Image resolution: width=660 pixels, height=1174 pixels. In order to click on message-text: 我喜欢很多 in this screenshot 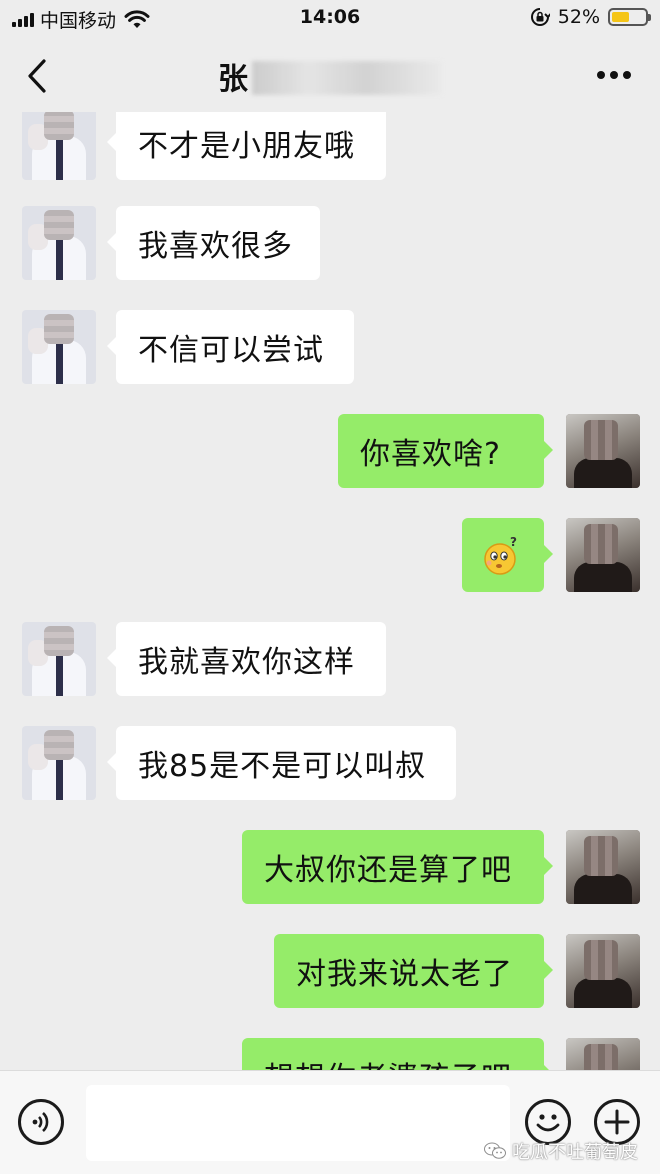, I will do `click(215, 246)`.